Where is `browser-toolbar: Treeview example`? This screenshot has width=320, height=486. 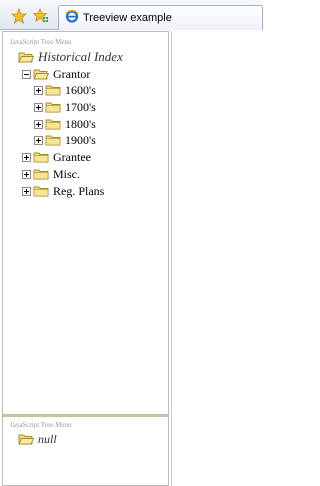 browser-toolbar: Treeview example is located at coordinates (131, 15).